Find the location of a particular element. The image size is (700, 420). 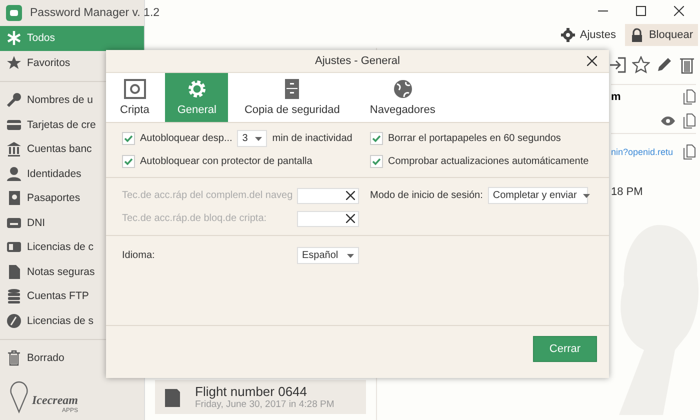

person-icon is located at coordinates (14, 174).